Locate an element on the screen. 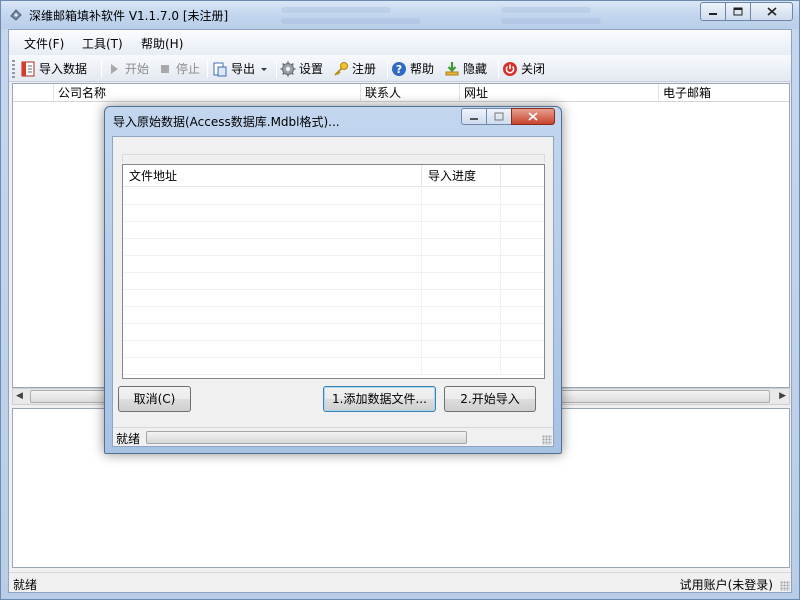 This screenshot has width=800, height=600. export-dropdown-button: 导出 is located at coordinates (240, 68).